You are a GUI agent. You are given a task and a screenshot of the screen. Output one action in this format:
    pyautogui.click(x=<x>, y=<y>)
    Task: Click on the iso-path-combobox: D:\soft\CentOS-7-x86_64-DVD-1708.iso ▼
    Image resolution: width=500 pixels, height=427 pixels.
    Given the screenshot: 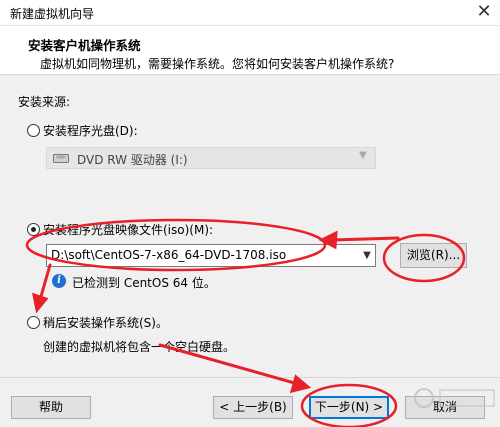 What is the action you would take?
    pyautogui.click(x=211, y=255)
    